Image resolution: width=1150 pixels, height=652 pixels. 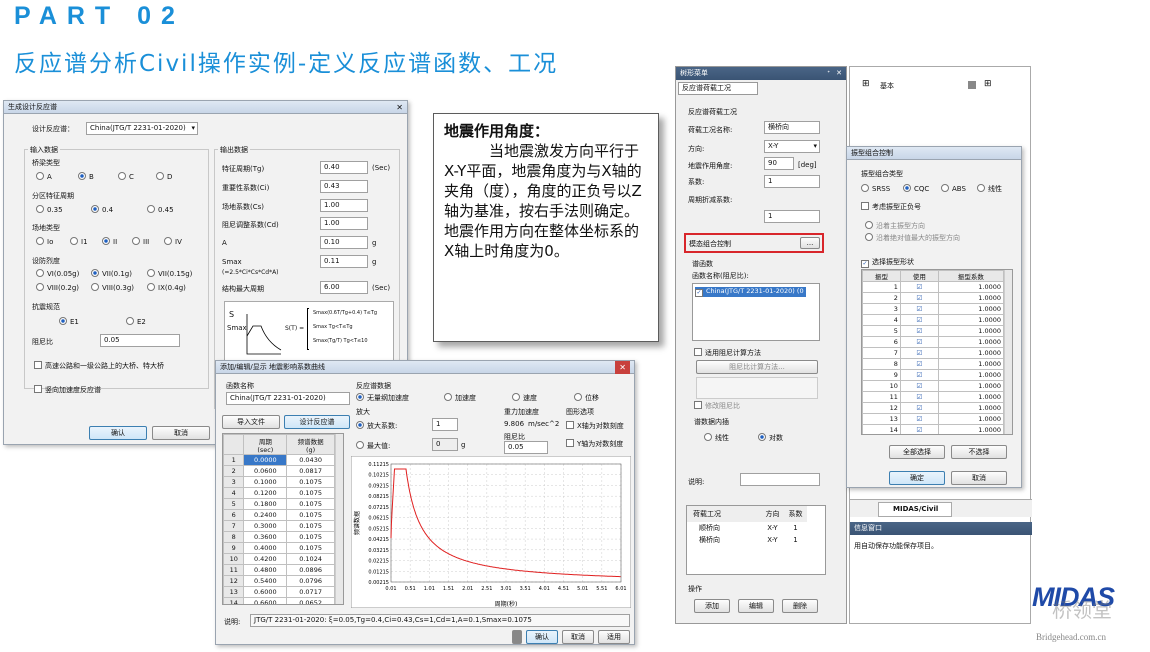 What do you see at coordinates (887, 262) in the screenshot?
I see `select-mode-checkbox: 选择振型形状` at bounding box center [887, 262].